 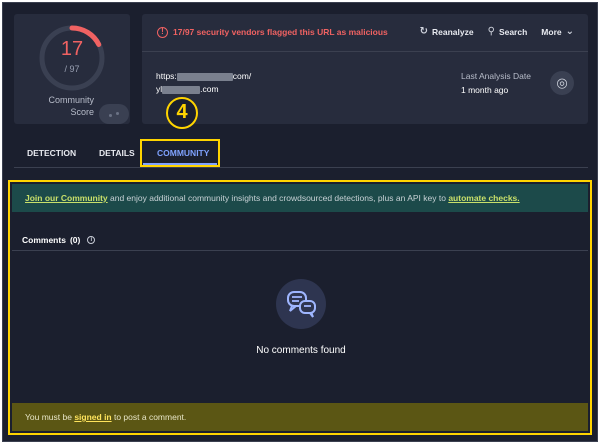 I want to click on scanned-url-line2: yl .com, so click(x=187, y=89).